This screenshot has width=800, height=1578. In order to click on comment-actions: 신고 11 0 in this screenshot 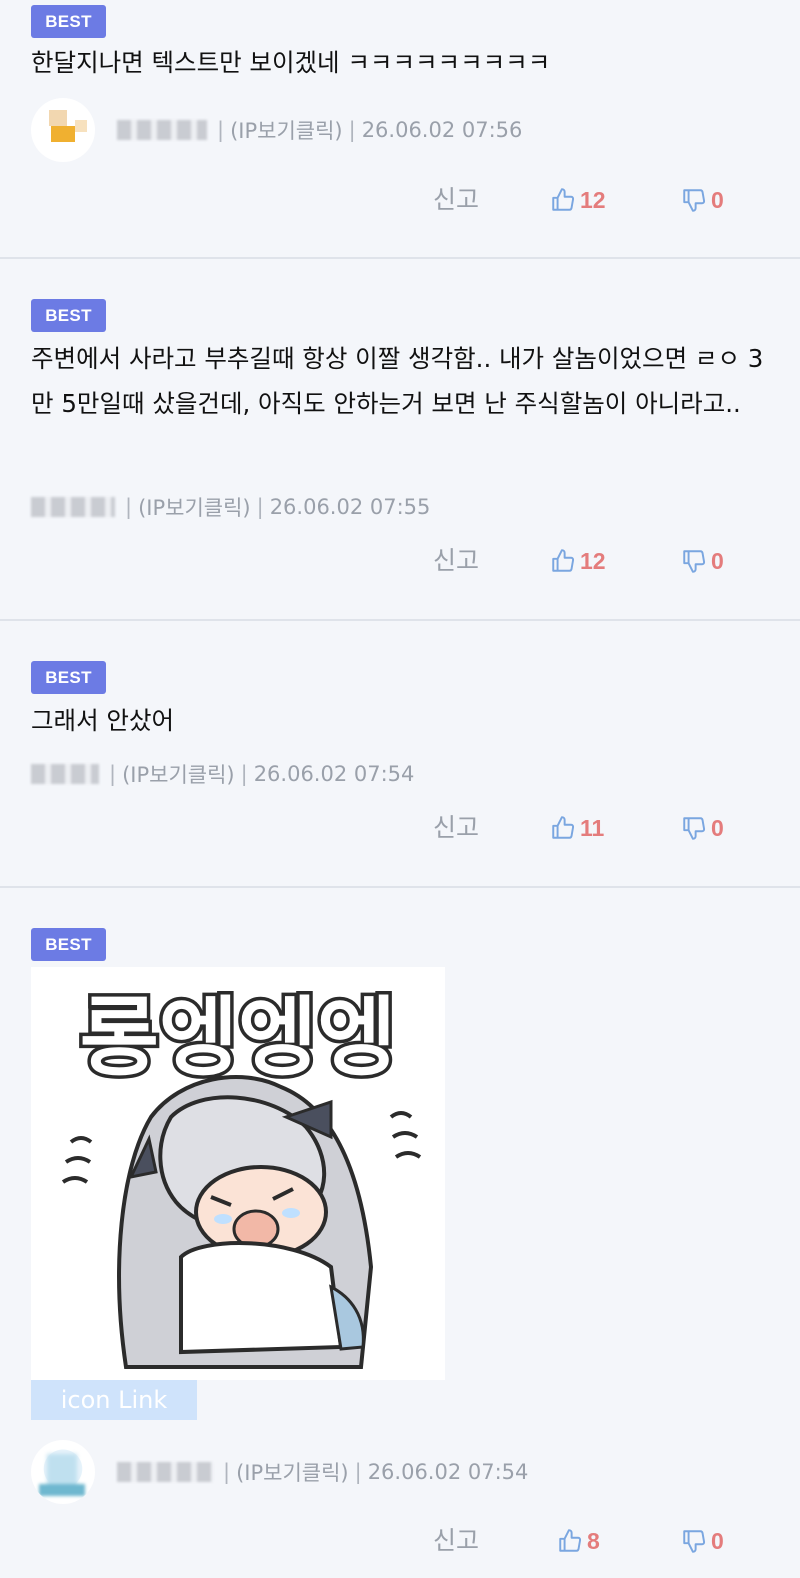, I will do `click(400, 828)`.